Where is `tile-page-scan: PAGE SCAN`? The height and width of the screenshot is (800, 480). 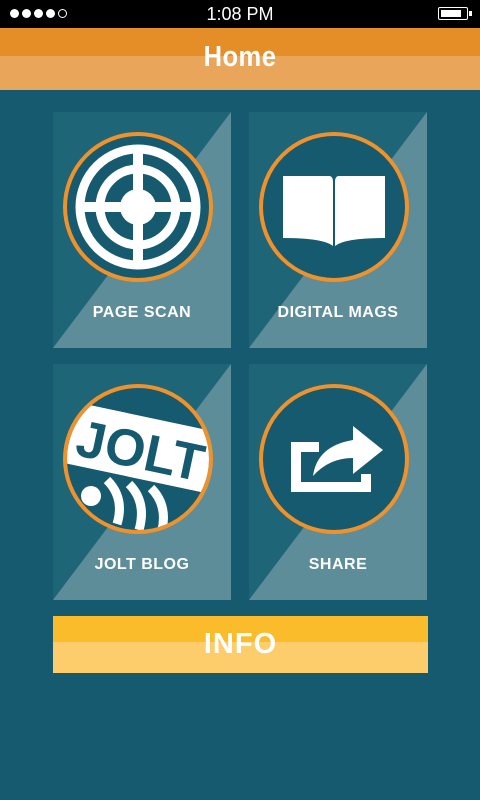 tile-page-scan: PAGE SCAN is located at coordinates (142, 230).